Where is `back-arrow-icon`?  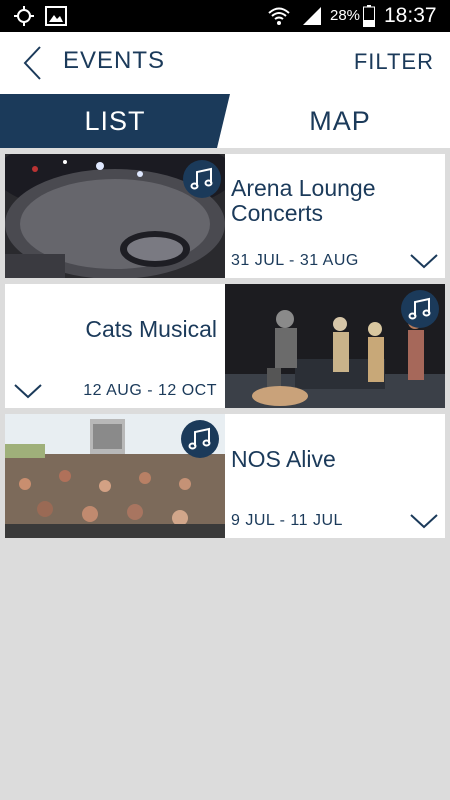 back-arrow-icon is located at coordinates (32, 63).